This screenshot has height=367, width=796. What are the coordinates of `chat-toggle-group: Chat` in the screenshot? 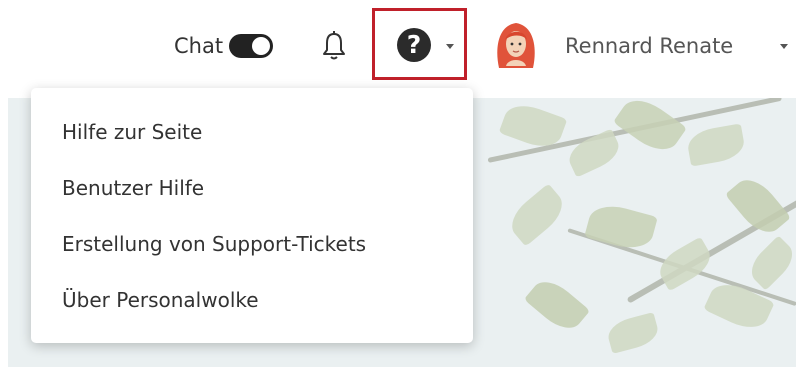 It's located at (224, 46).